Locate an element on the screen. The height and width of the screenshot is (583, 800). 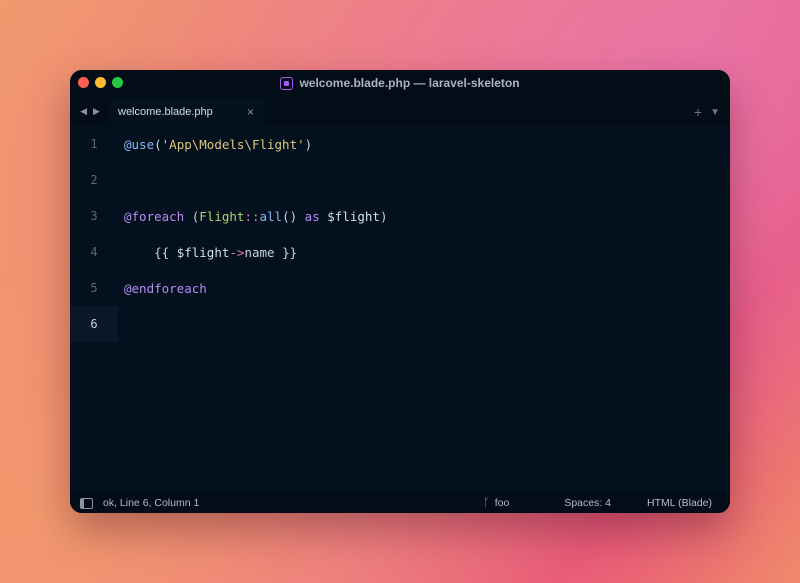
tab-navigation: ◀ ▶ is located at coordinates (90, 111).